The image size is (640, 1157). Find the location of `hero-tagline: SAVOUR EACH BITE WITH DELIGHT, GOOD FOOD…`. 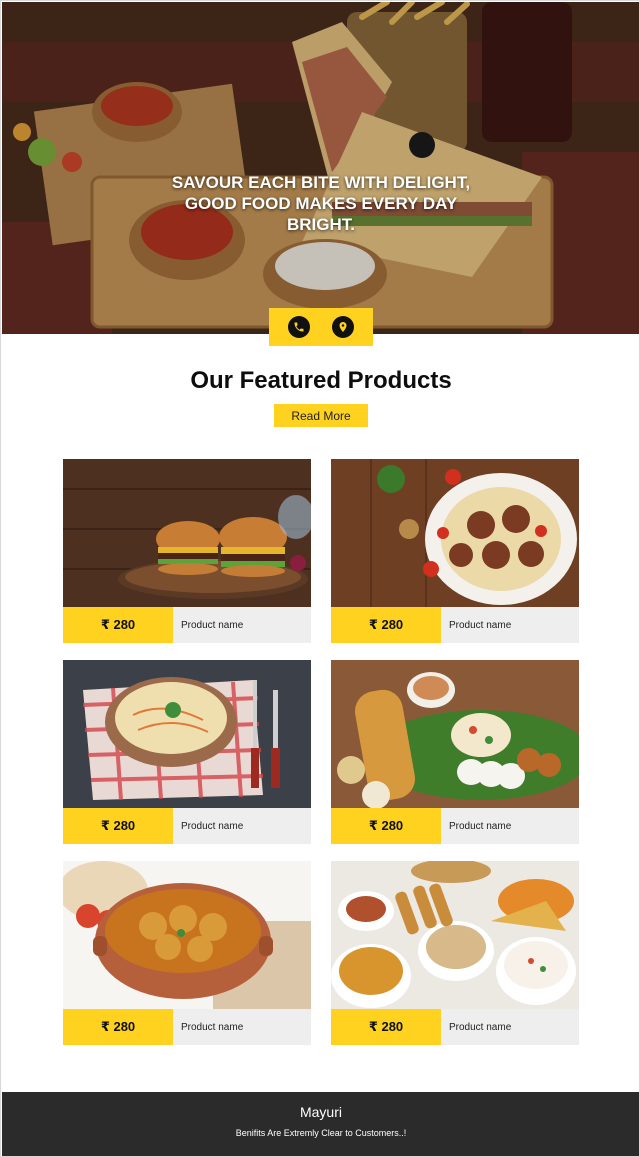

hero-tagline: SAVOUR EACH BITE WITH DELIGHT, GOOD FOOD… is located at coordinates (320, 203).